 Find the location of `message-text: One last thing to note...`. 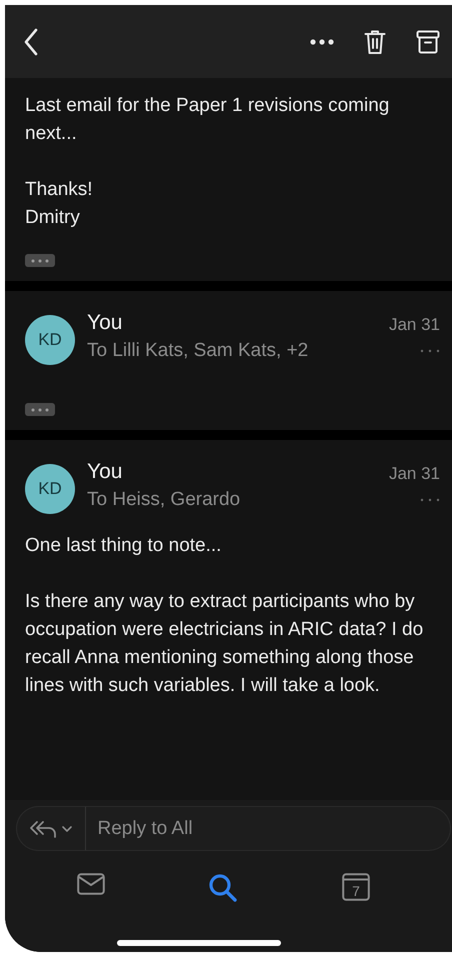

message-text: One last thing to note... is located at coordinates (123, 546).